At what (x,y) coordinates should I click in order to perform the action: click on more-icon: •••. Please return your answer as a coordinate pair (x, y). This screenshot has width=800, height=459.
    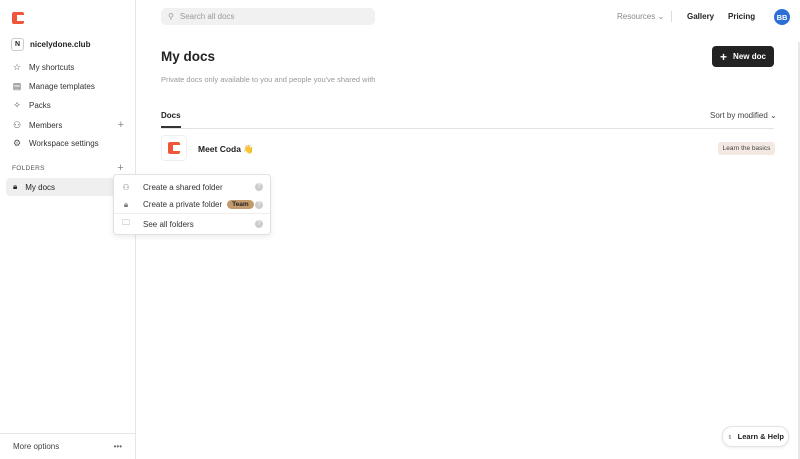
    Looking at the image, I should click on (117, 446).